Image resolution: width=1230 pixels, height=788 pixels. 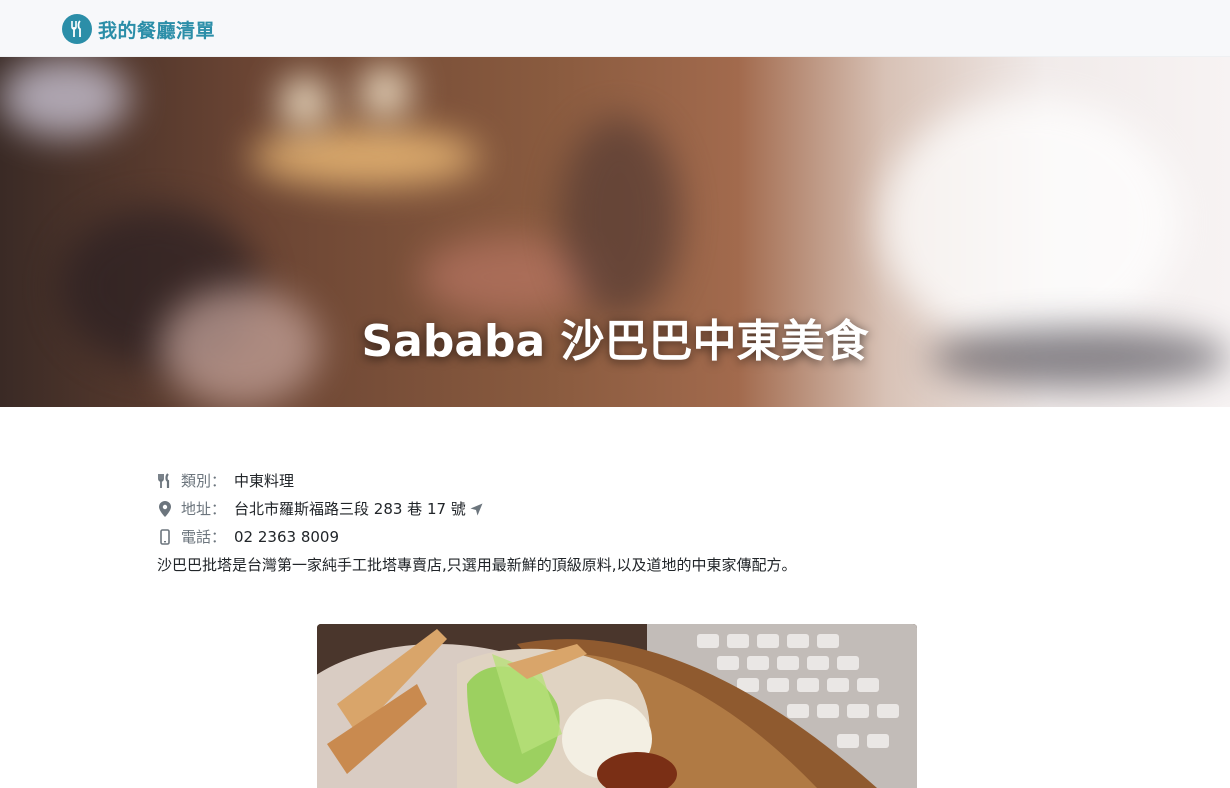 I want to click on brand-link: 我的餐廳清單, so click(x=138, y=29).